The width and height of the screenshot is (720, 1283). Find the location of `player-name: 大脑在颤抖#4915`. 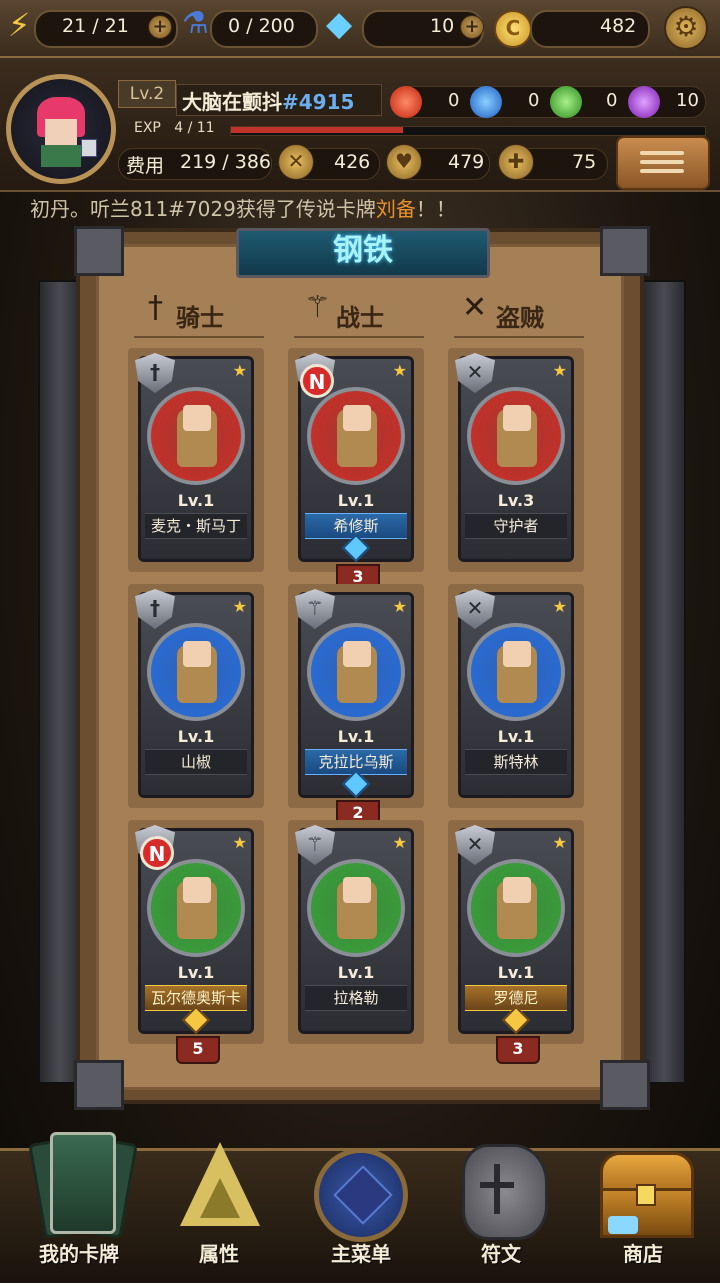

player-name: 大脑在颤抖#4915 is located at coordinates (268, 100).